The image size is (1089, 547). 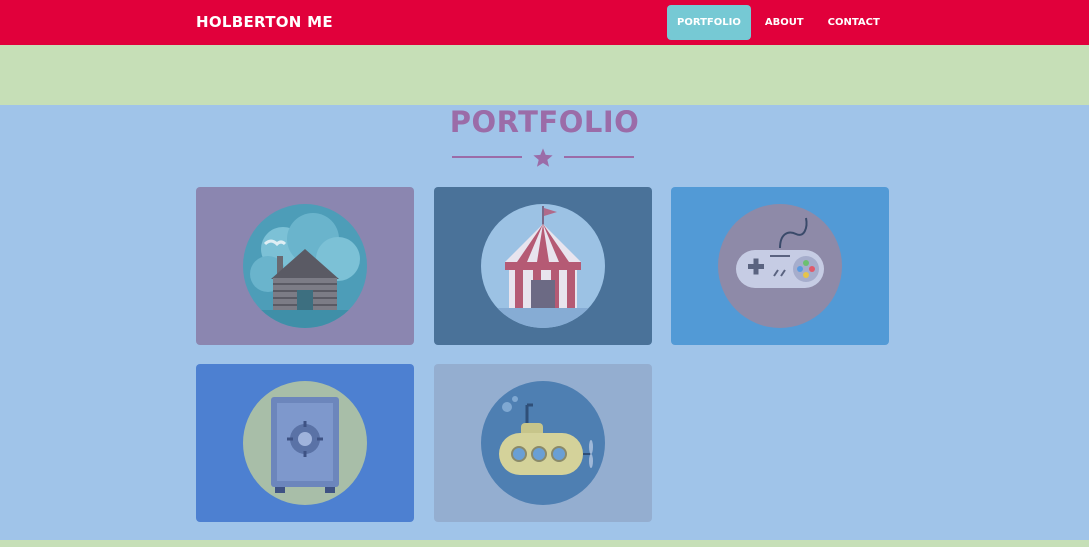 I want to click on footer-band, so click(x=544, y=543).